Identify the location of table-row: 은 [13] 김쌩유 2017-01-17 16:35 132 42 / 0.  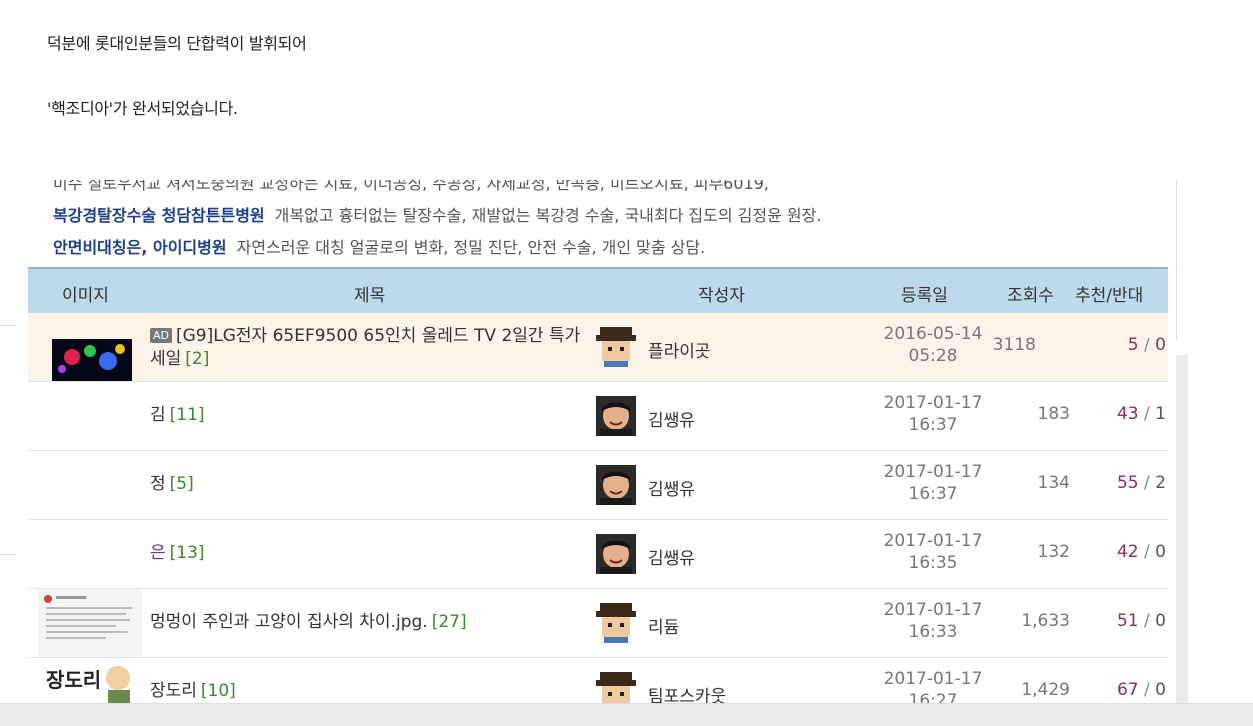
(598, 554).